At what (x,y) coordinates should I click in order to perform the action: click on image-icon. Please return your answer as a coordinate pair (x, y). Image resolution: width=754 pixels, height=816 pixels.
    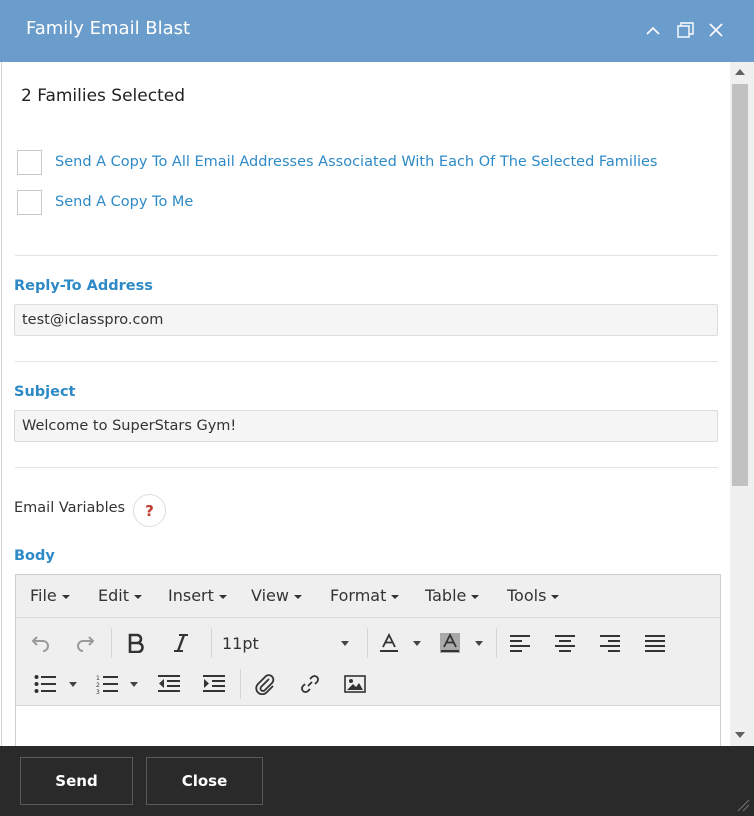
    Looking at the image, I should click on (355, 684).